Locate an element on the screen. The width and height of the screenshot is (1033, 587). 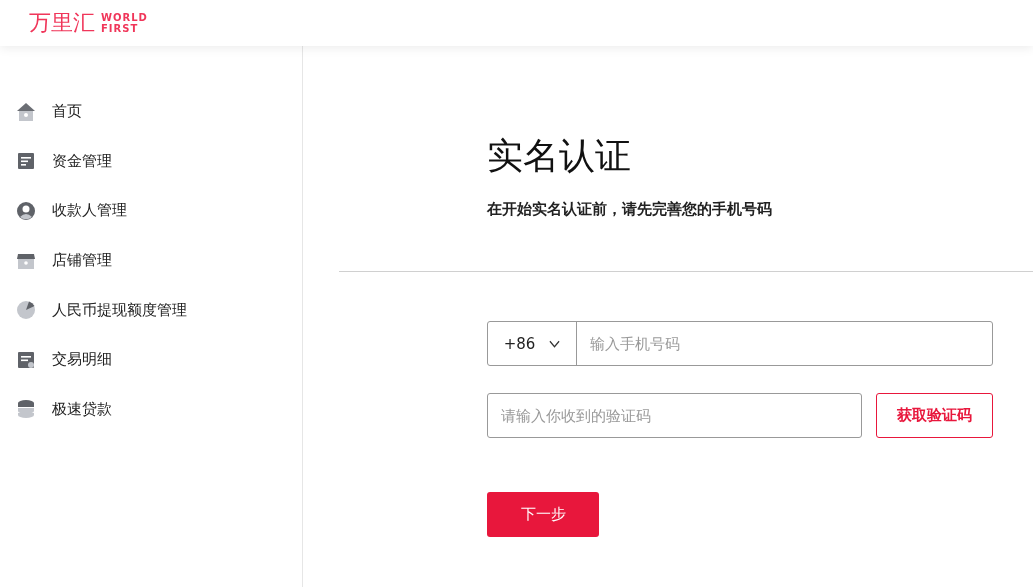
page-title: 实名认证 is located at coordinates (559, 156).